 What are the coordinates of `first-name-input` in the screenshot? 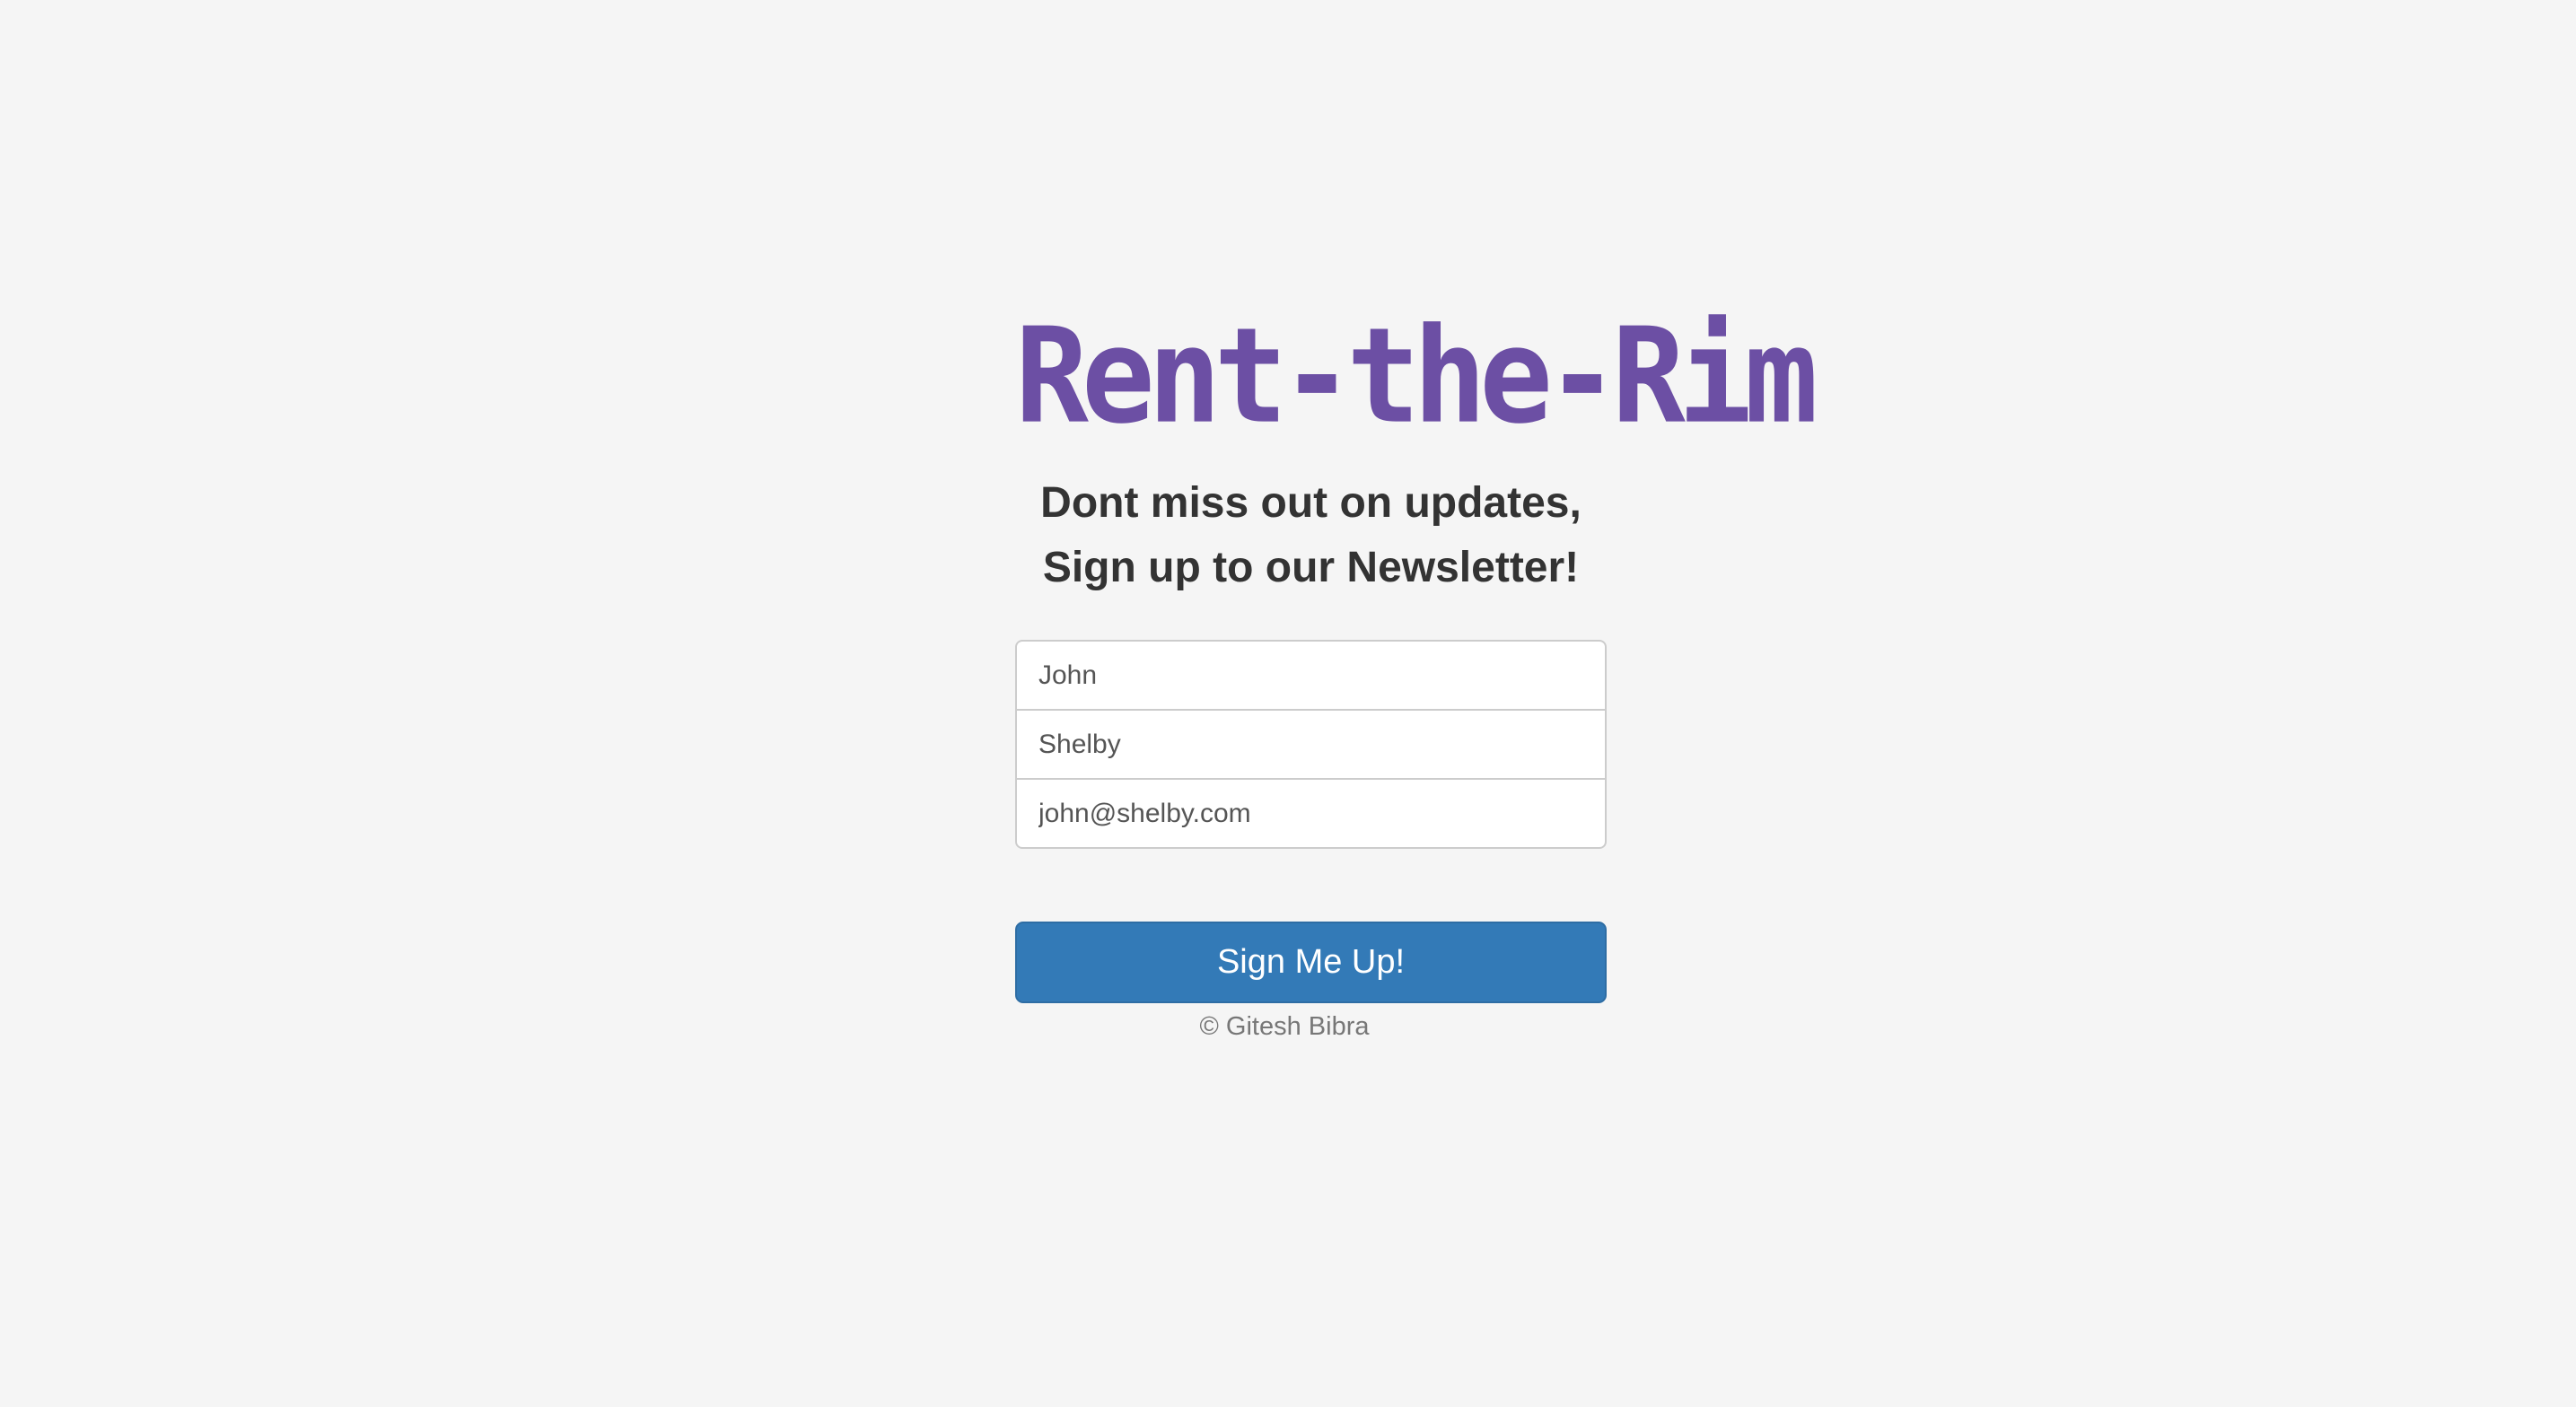 It's located at (1311, 675).